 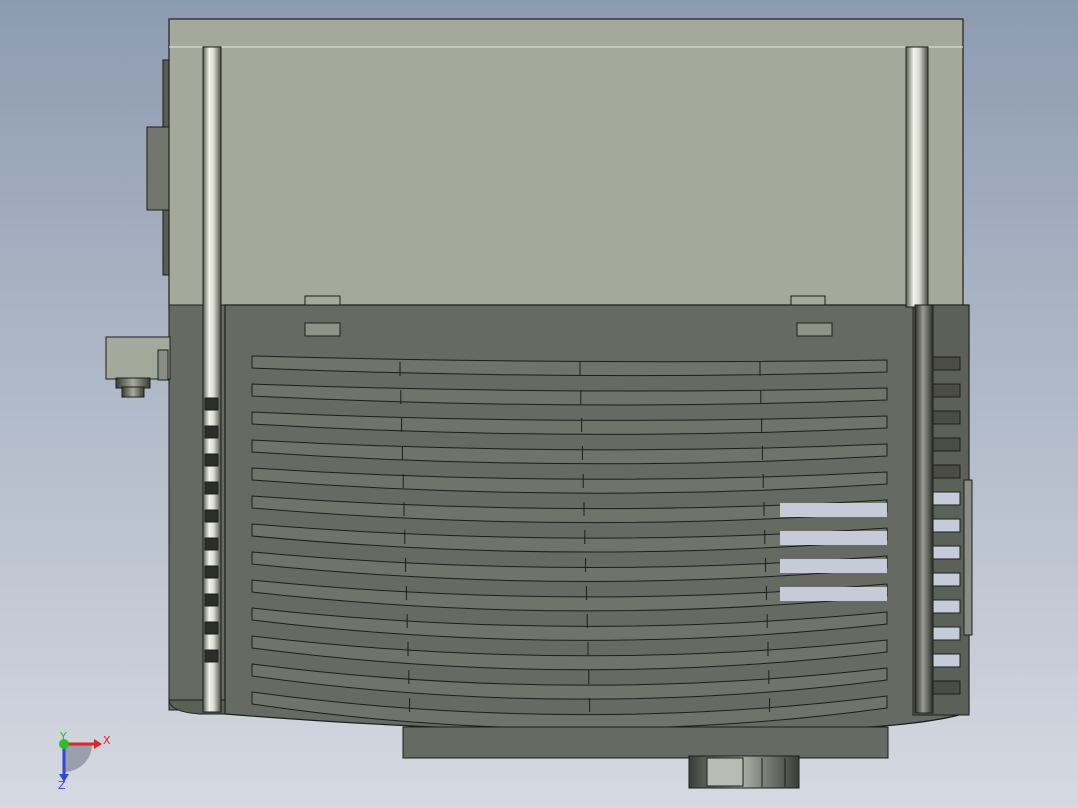 What do you see at coordinates (62, 785) in the screenshot?
I see `triad-z-label: Z` at bounding box center [62, 785].